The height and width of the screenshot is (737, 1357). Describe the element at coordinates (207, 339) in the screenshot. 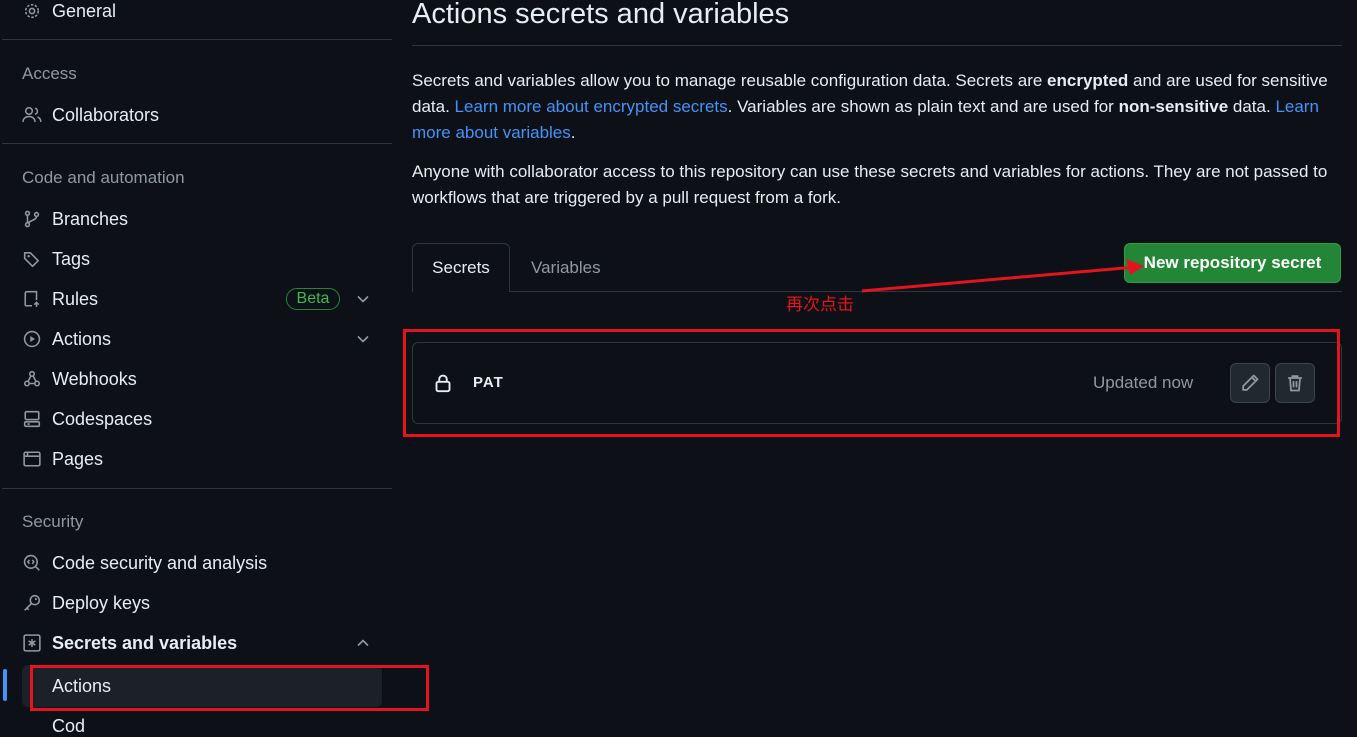

I see `sidebar-item-actions: Actions` at that location.